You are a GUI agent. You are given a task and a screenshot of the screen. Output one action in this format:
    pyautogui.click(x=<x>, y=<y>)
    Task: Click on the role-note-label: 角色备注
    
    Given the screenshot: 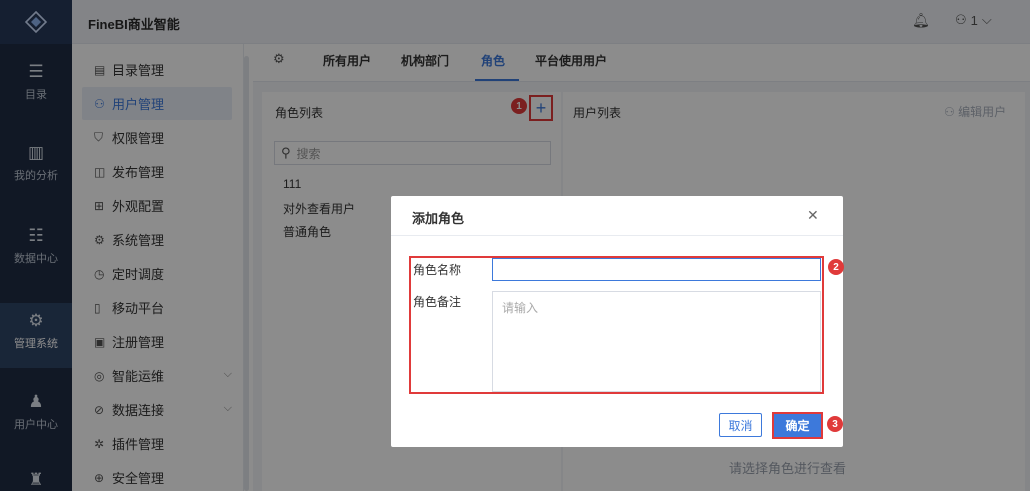 What is the action you would take?
    pyautogui.click(x=437, y=302)
    